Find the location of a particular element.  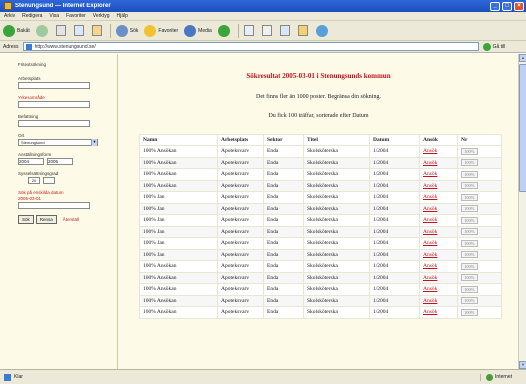

position-input is located at coordinates (54, 123).